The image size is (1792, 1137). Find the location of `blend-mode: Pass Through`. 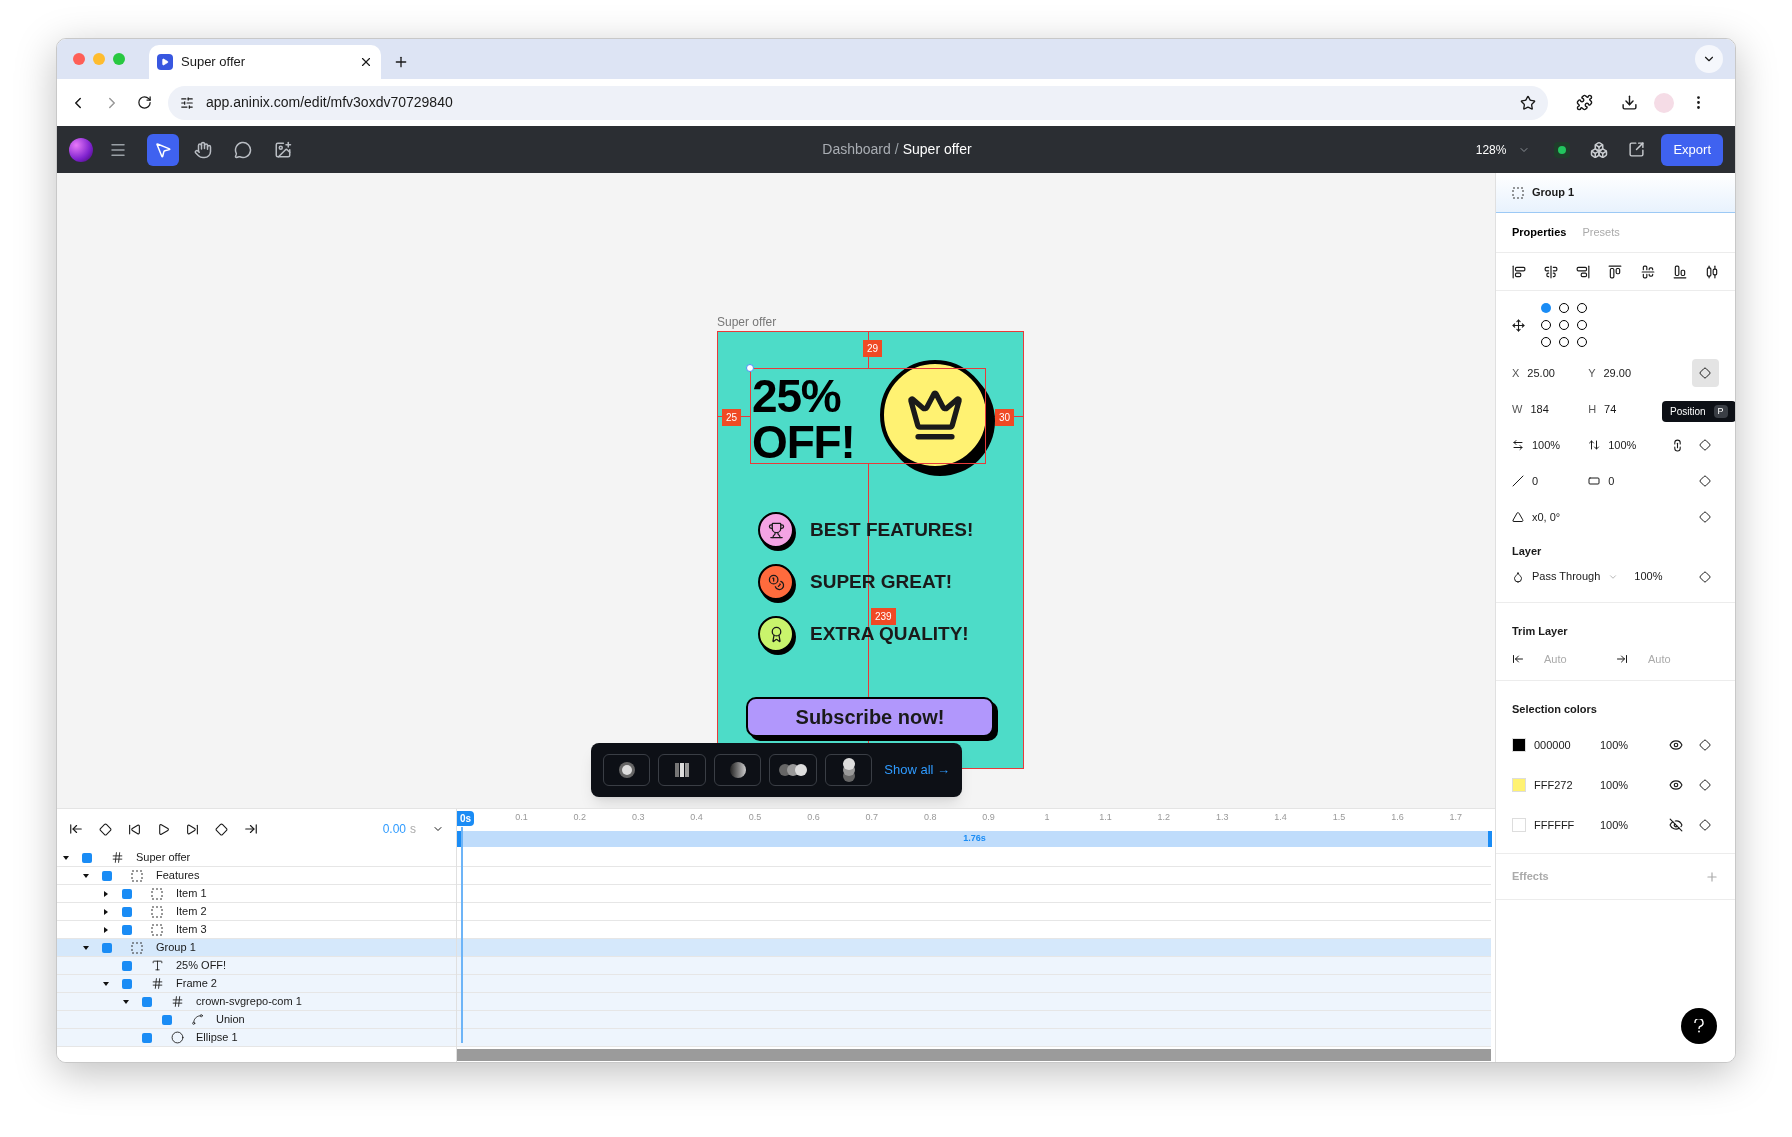

blend-mode: Pass Through is located at coordinates (1566, 576).